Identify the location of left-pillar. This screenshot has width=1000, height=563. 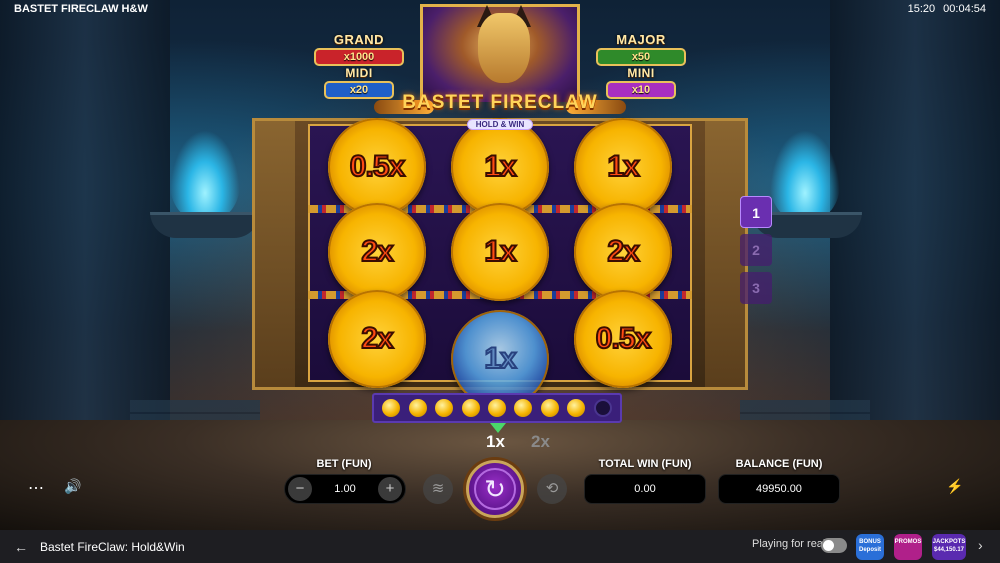
(85, 210).